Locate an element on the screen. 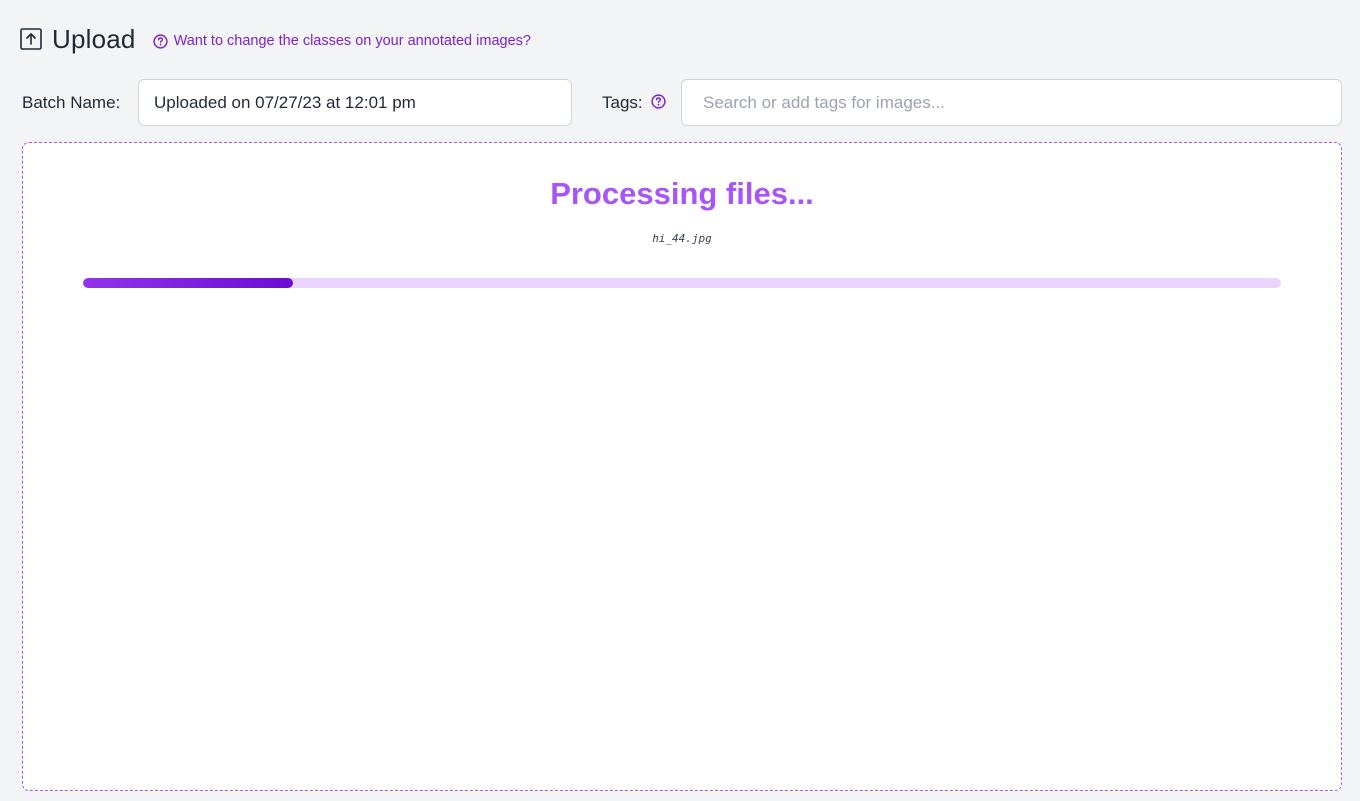  tags-help-icon is located at coordinates (658, 101).